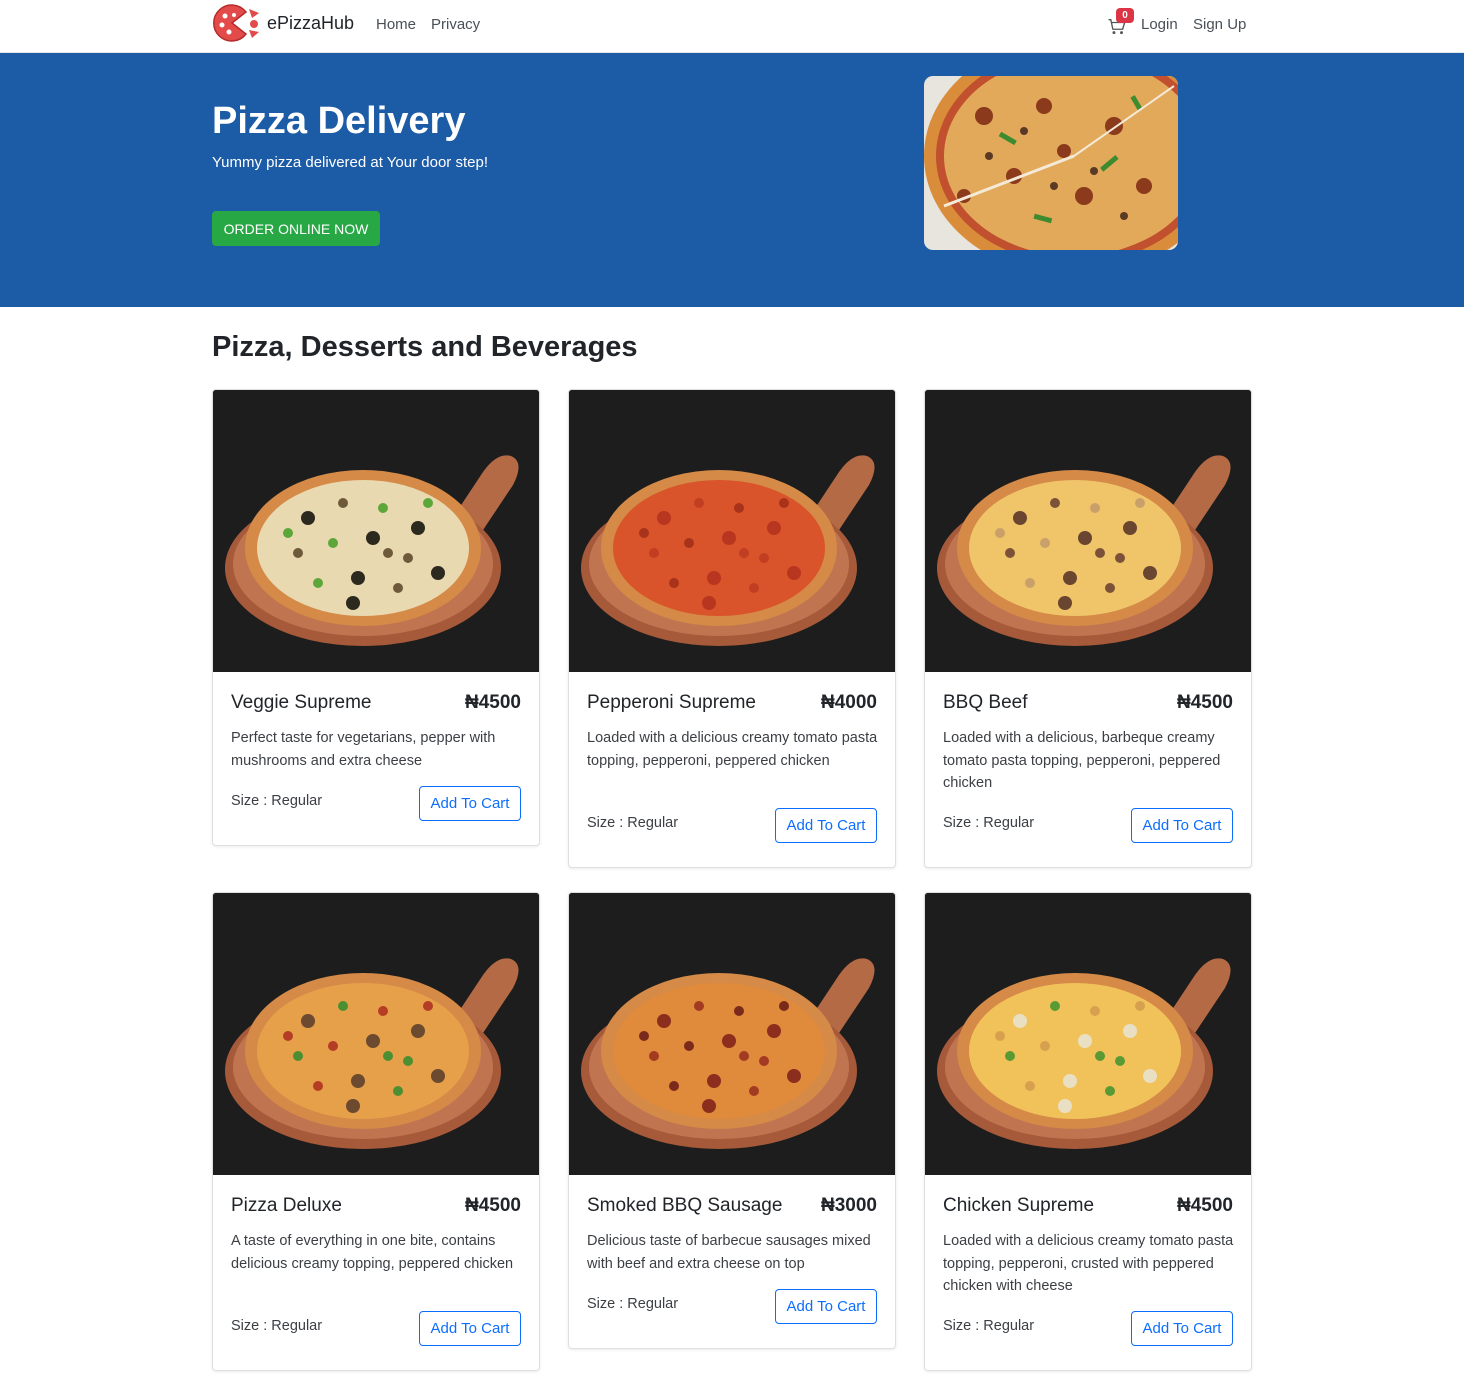 The width and height of the screenshot is (1464, 1385). Describe the element at coordinates (425, 347) in the screenshot. I see `section-title: Pizza, Desserts and Beverages` at that location.